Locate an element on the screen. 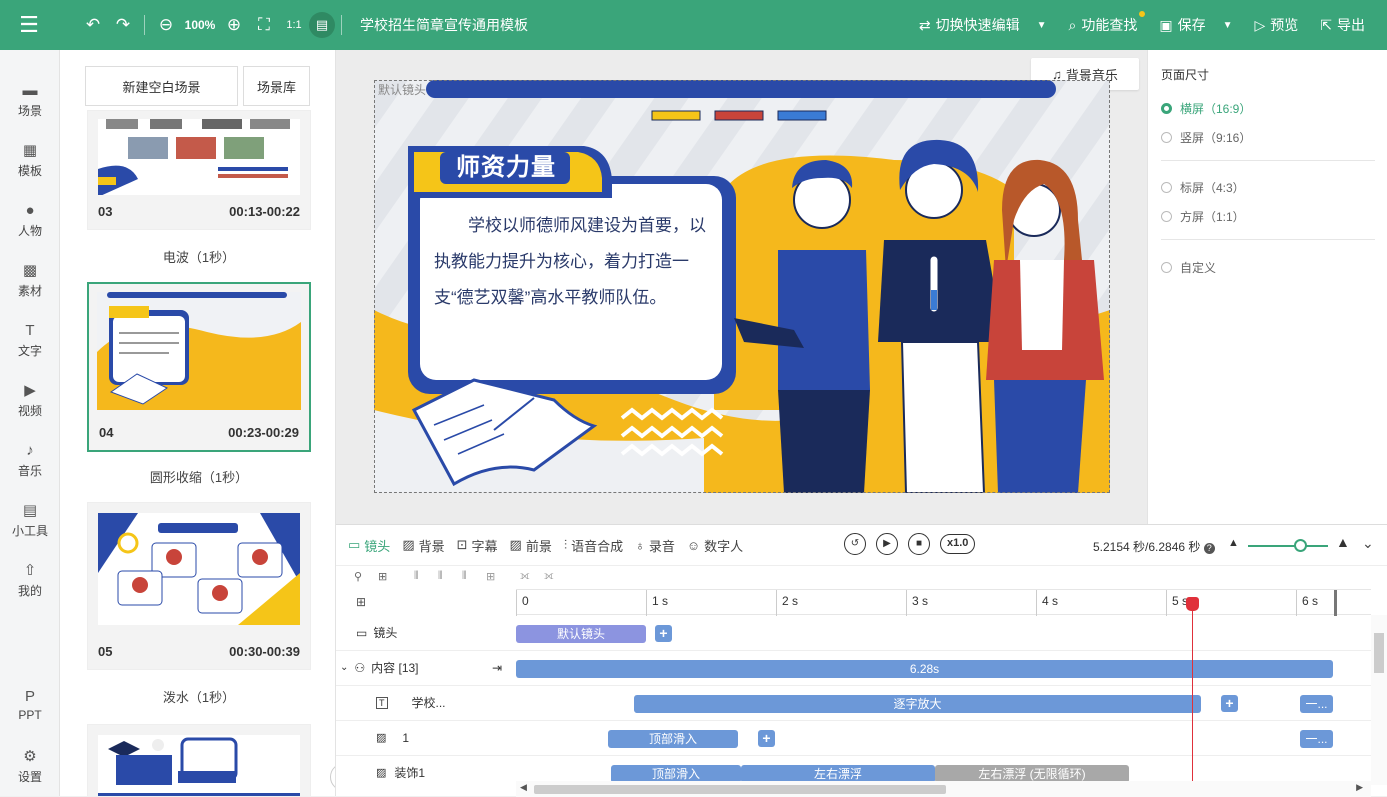 The height and width of the screenshot is (797, 1387). scene-thumbnail is located at coordinates (199, 765).